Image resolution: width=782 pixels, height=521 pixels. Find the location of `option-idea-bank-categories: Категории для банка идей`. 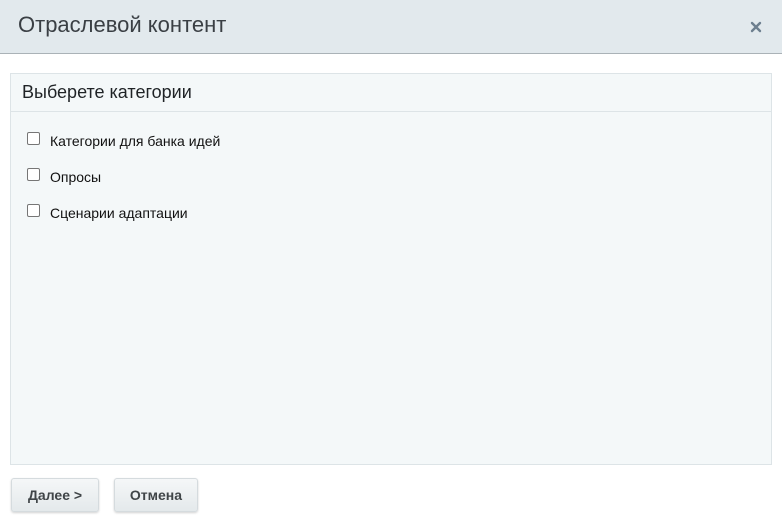

option-idea-bank-categories: Категории для банка идей is located at coordinates (123, 141).